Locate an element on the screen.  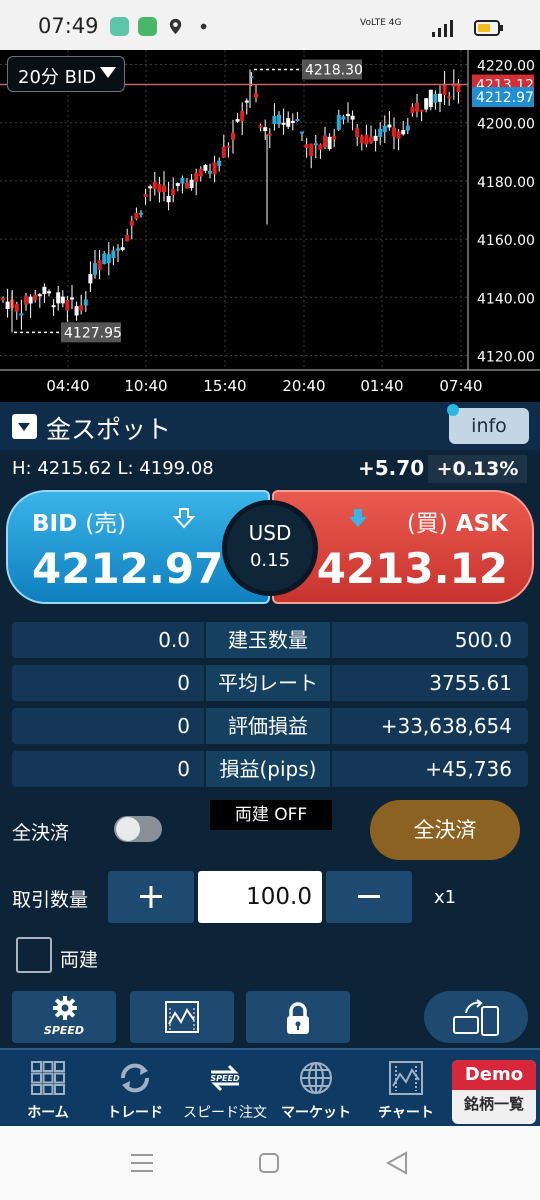
symbol-dropdown-icon is located at coordinates (24, 426).